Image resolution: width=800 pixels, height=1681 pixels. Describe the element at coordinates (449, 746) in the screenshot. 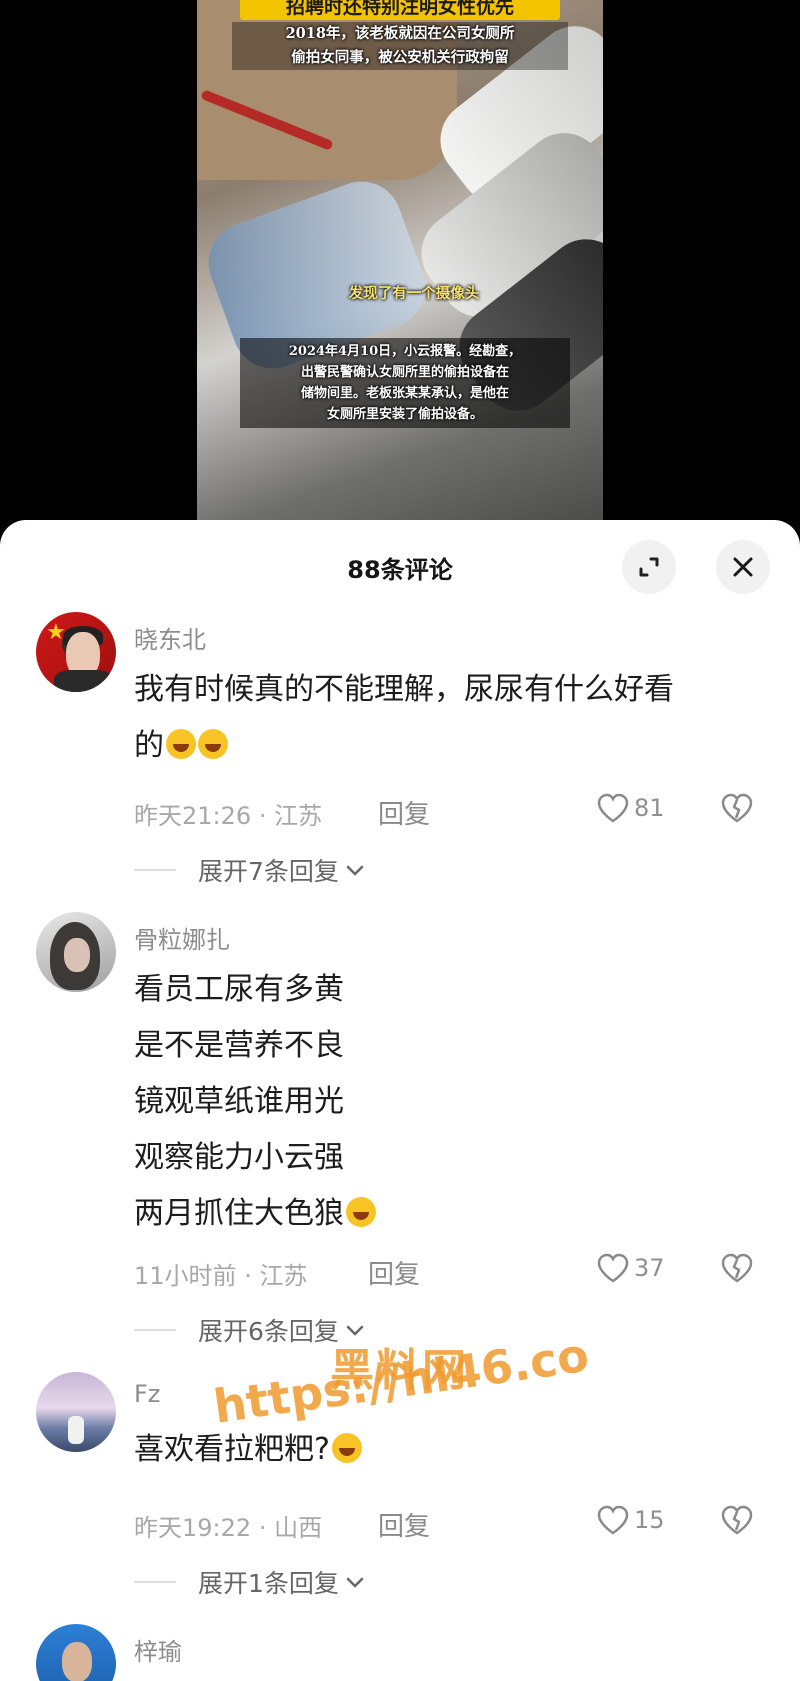

I see `comment-line: 的` at that location.